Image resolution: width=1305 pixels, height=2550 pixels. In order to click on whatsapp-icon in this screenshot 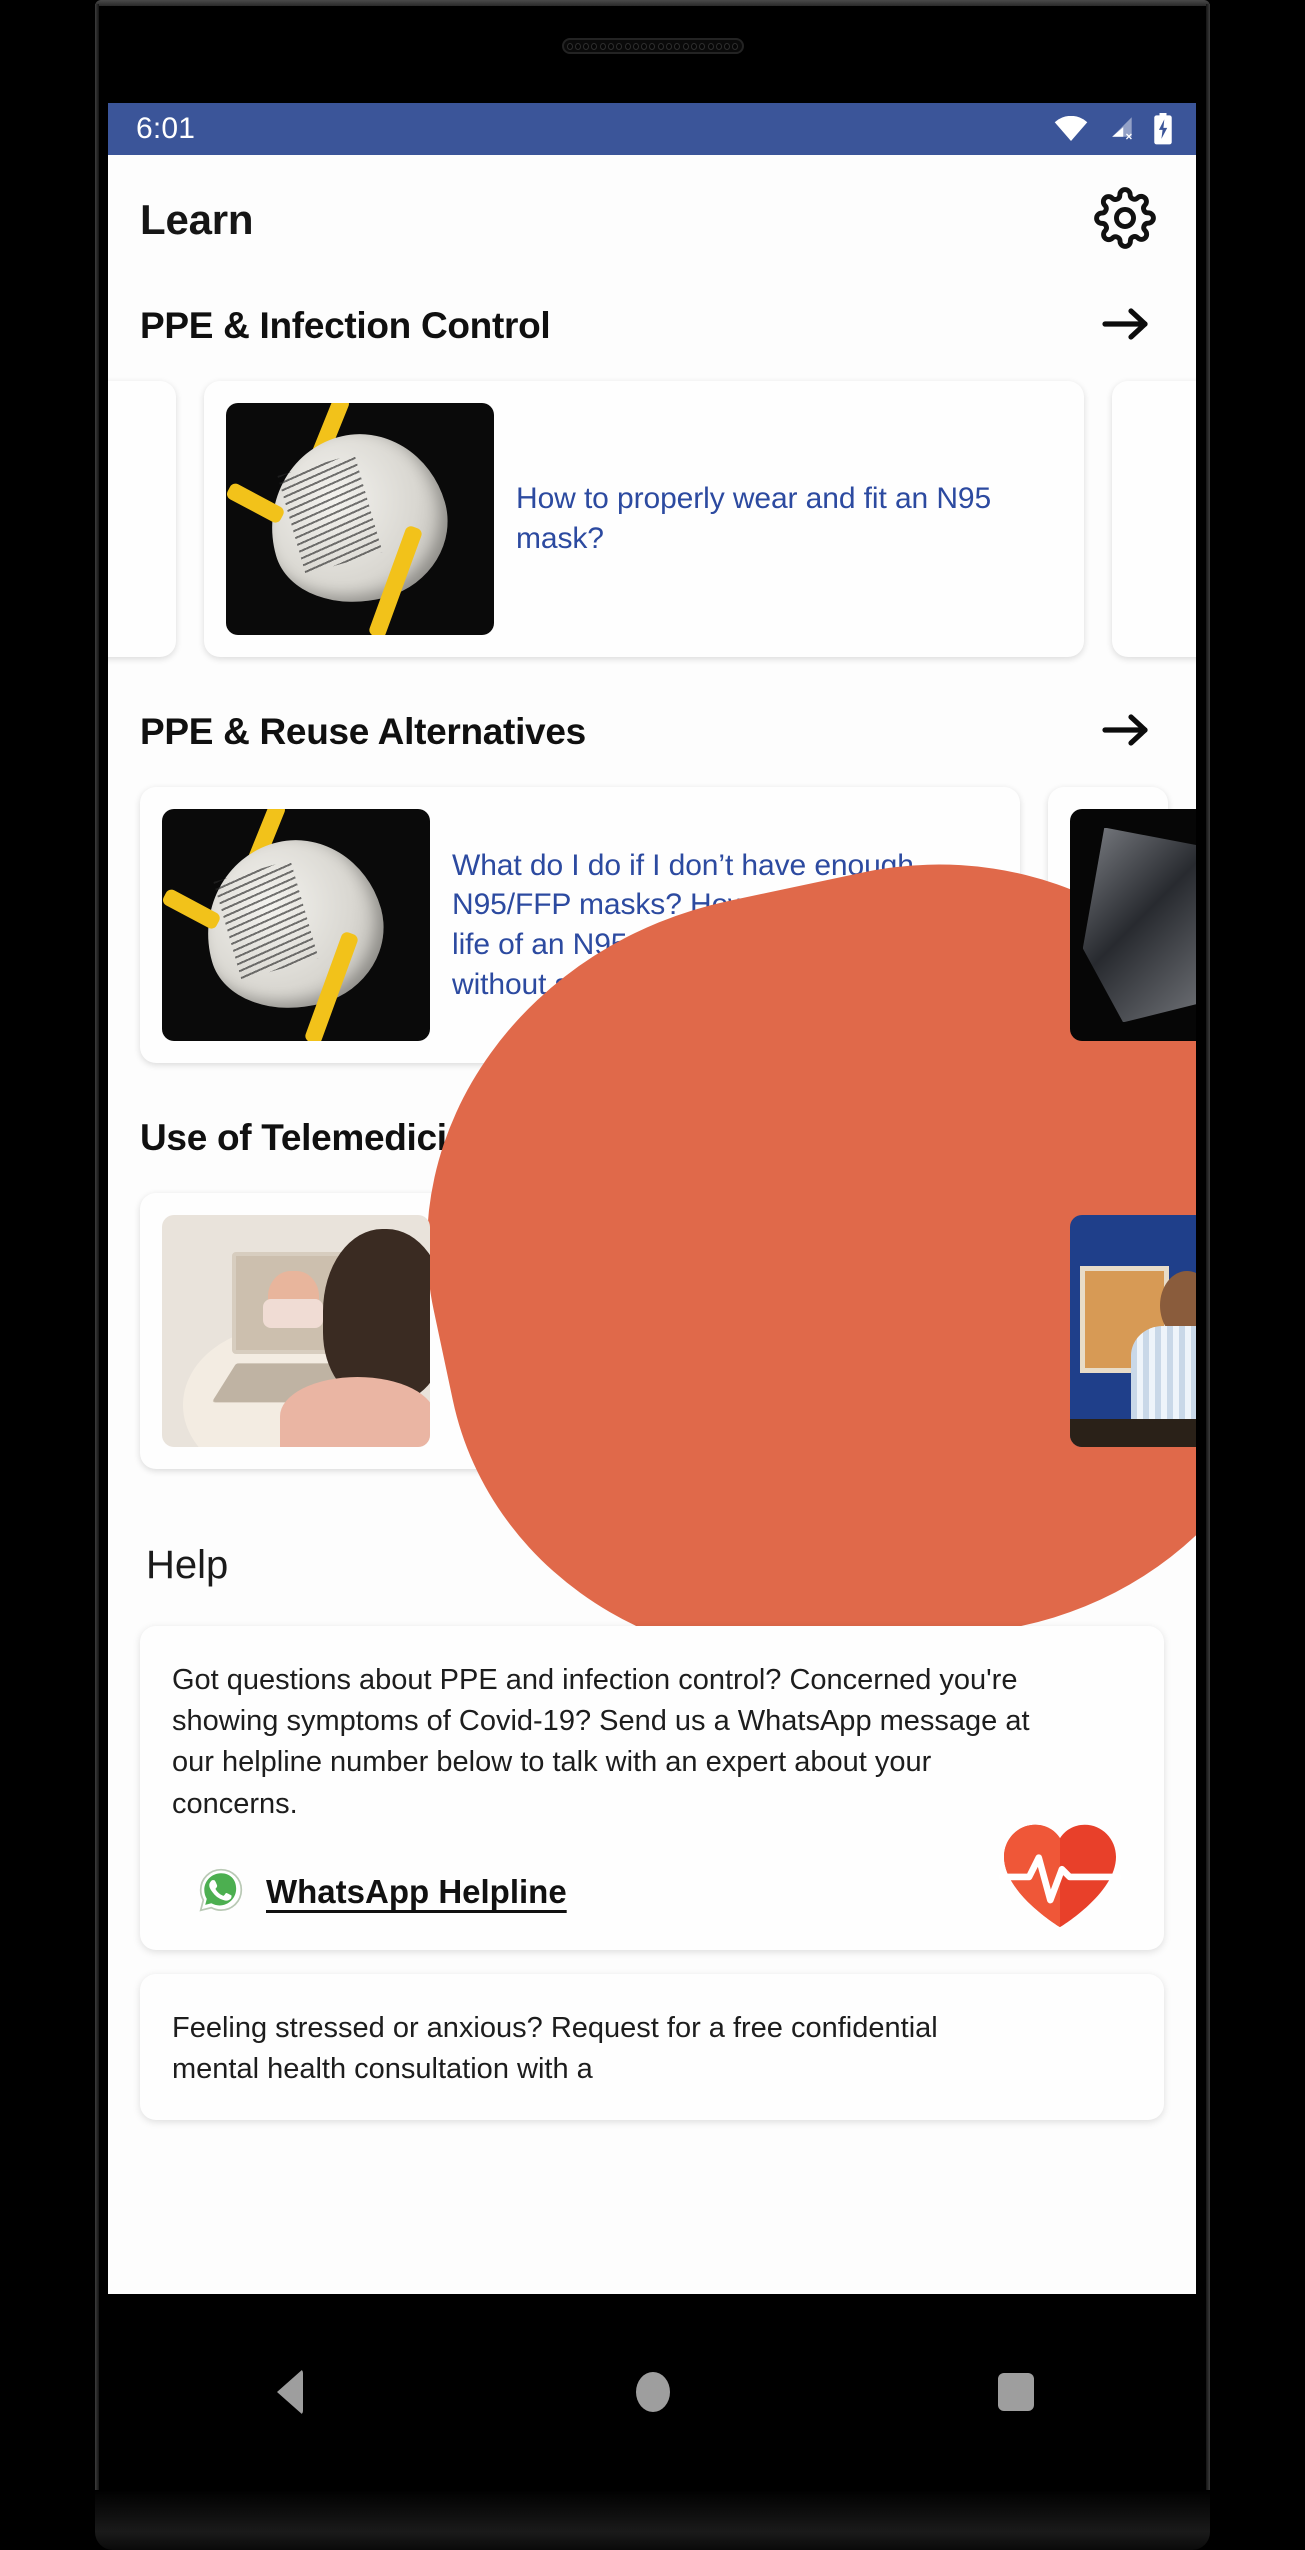, I will do `click(221, 1892)`.